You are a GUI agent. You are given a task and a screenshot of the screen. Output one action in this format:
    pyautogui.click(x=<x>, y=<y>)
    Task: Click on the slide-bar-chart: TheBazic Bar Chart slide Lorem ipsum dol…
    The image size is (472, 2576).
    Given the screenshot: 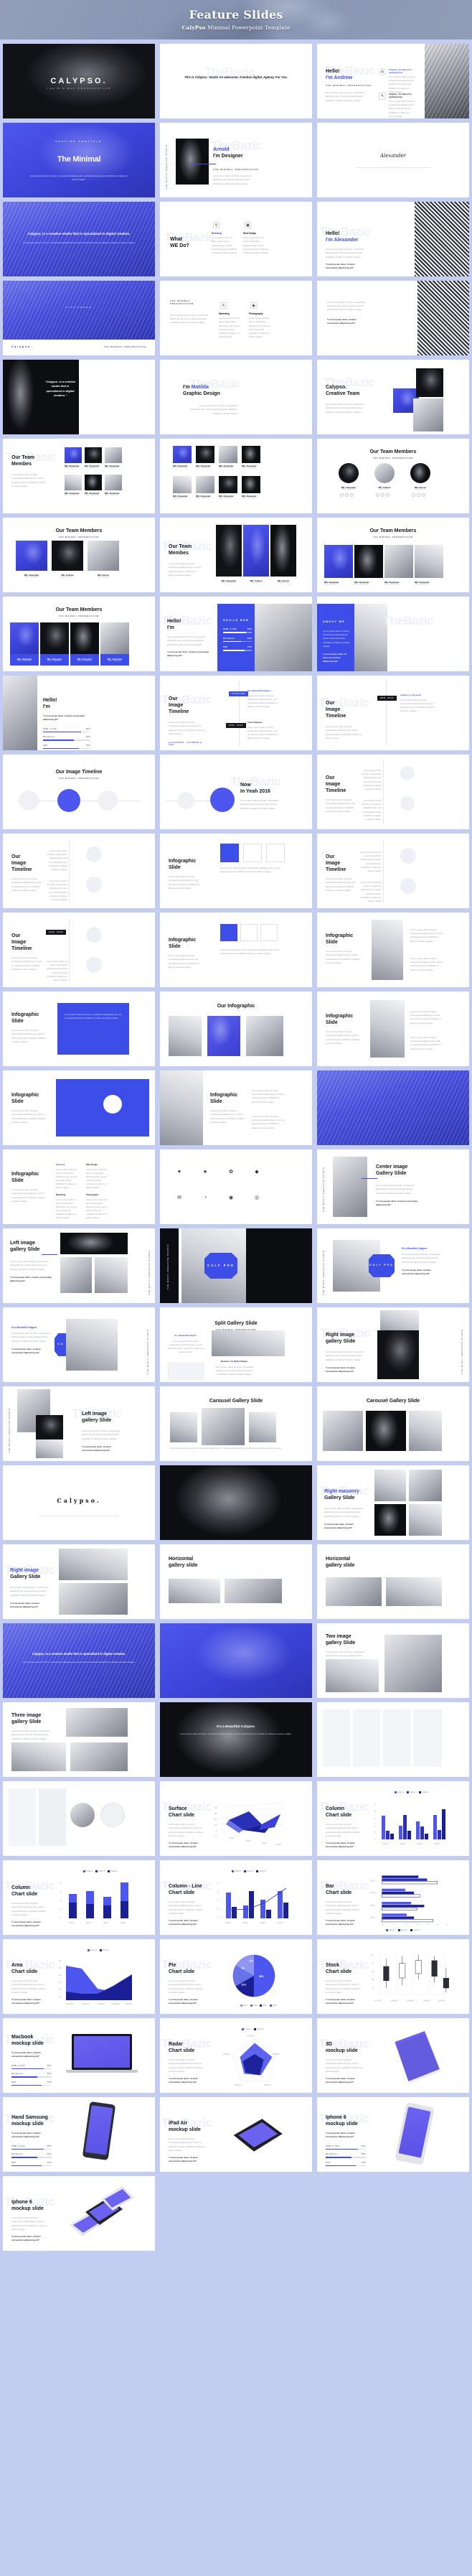 What is the action you would take?
    pyautogui.click(x=393, y=1897)
    